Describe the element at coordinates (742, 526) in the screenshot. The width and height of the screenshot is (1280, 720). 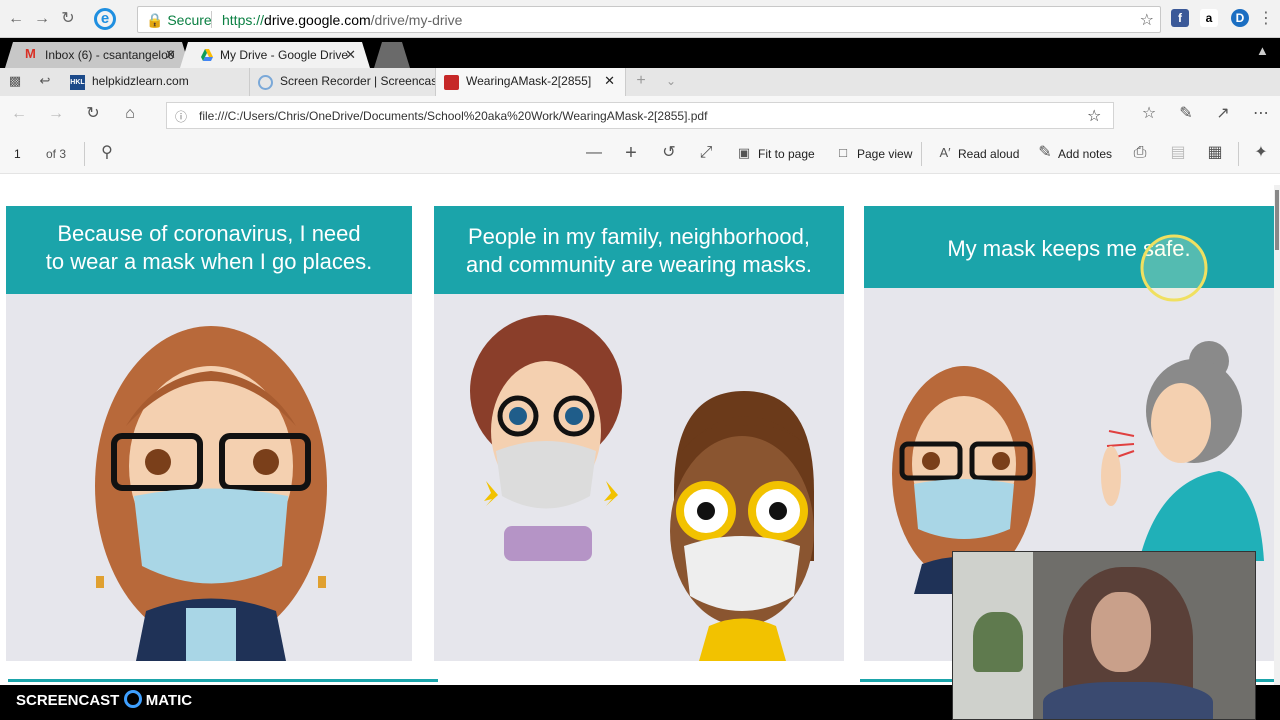
I see `boy-with-mask-illustration` at that location.